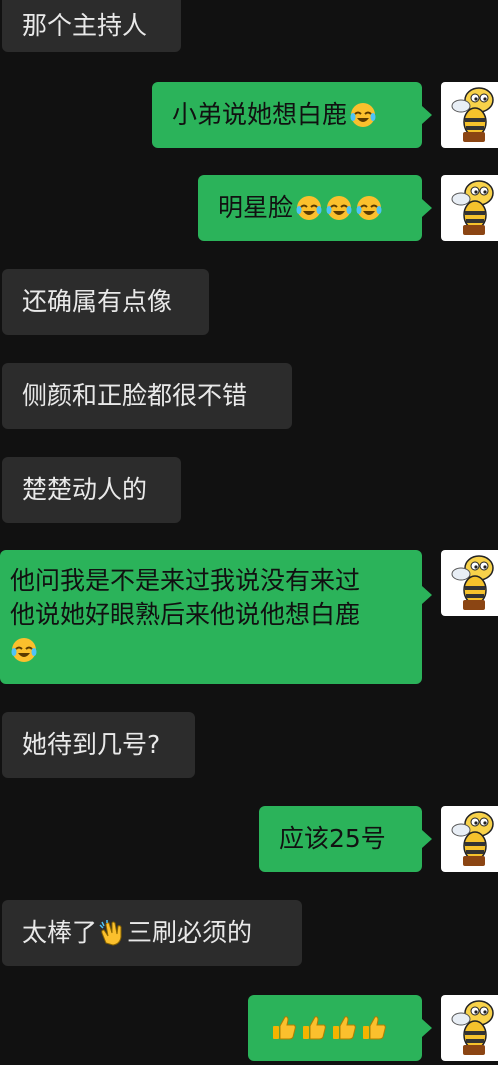 This screenshot has width=498, height=1065. I want to click on message-text: 楚楚动人的, so click(85, 489).